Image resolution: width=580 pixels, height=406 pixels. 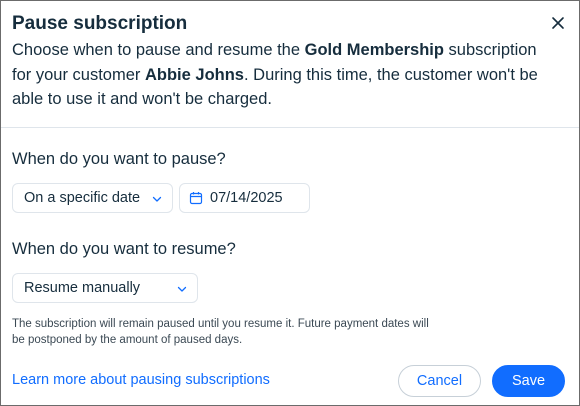 I want to click on close-button, so click(x=558, y=23).